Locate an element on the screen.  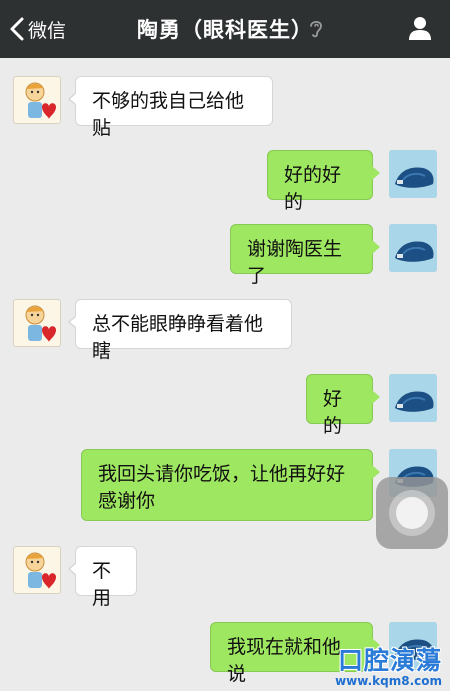
watermark-logo-text: 口腔演蕩 is located at coordinates (389, 660).